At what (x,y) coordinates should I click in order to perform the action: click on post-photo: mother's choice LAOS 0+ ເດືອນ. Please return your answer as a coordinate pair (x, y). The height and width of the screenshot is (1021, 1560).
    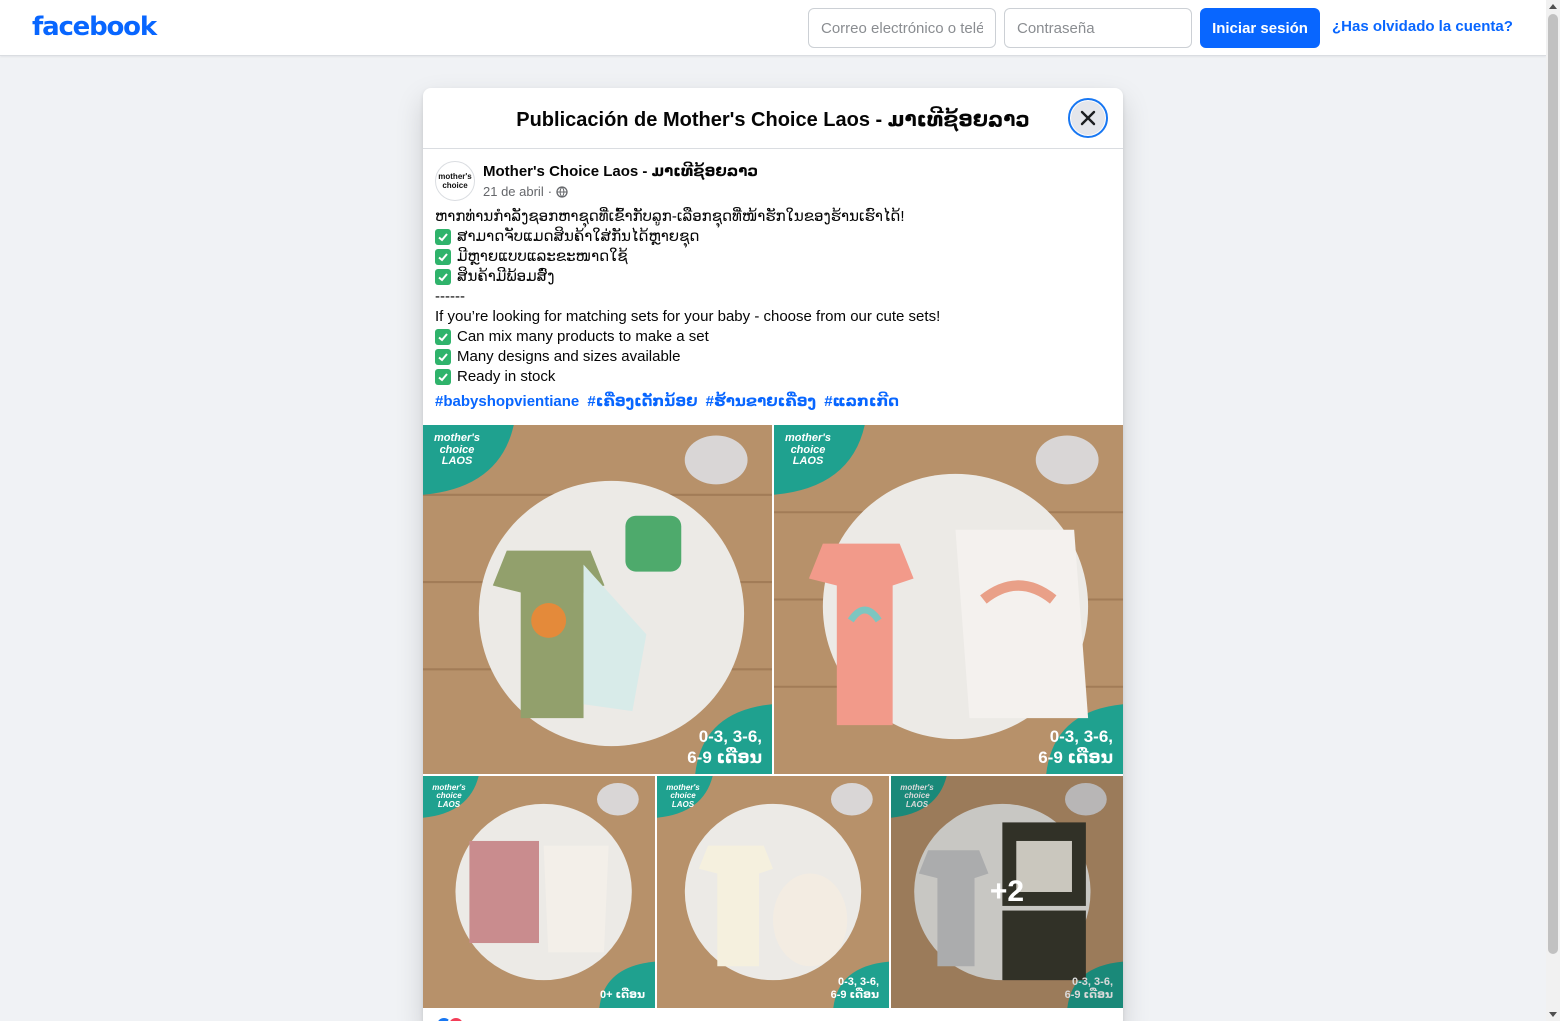
    Looking at the image, I should click on (539, 892).